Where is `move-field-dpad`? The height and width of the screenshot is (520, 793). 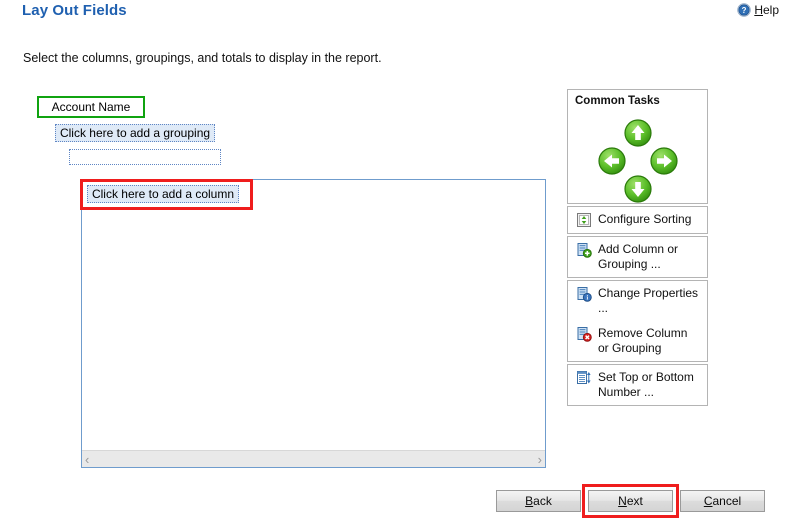
move-field-dpad is located at coordinates (637, 155).